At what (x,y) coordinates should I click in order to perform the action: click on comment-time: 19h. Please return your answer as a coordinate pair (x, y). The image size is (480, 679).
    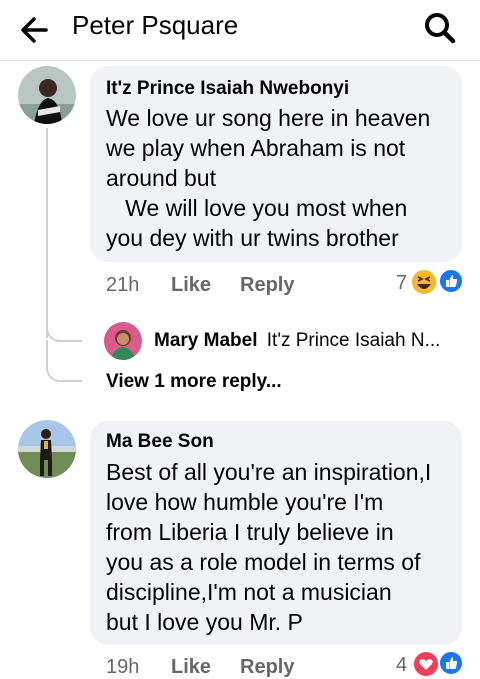
    Looking at the image, I should click on (123, 667).